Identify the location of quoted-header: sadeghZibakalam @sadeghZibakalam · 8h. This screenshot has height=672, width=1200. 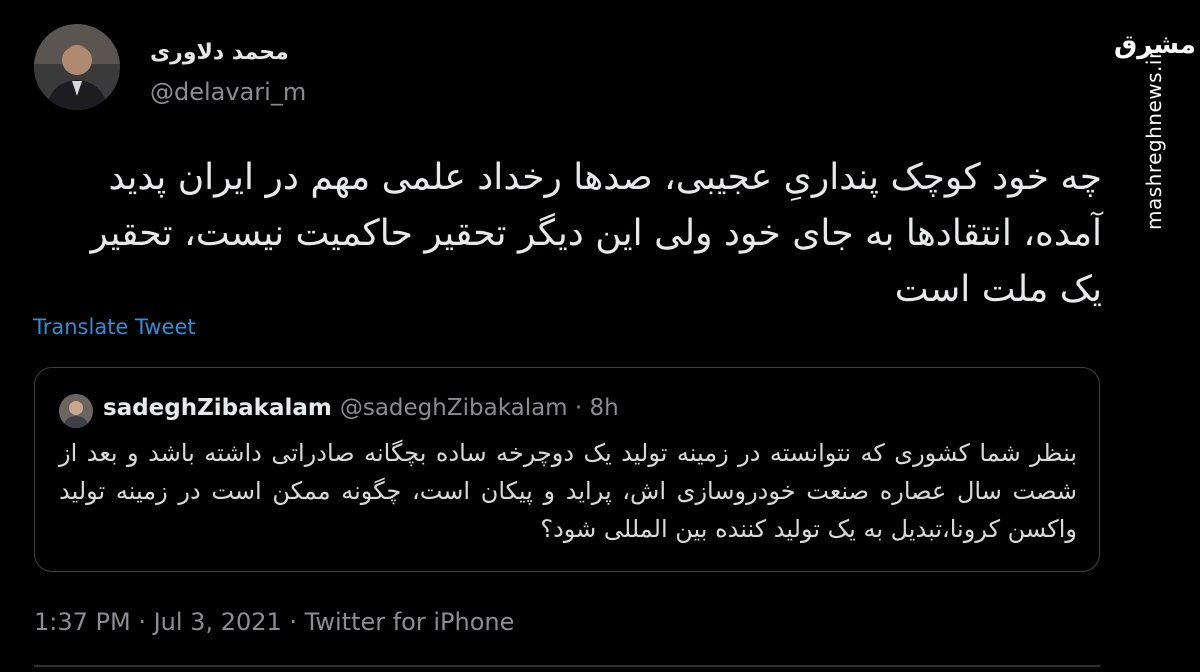
(361, 408).